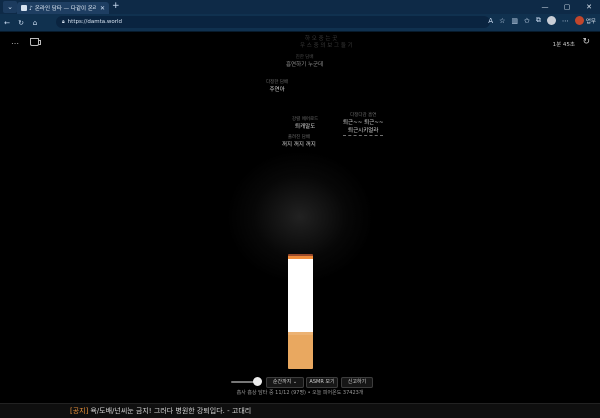 The image size is (600, 418). What do you see at coordinates (300, 295) in the screenshot?
I see `cigarette-paper` at bounding box center [300, 295].